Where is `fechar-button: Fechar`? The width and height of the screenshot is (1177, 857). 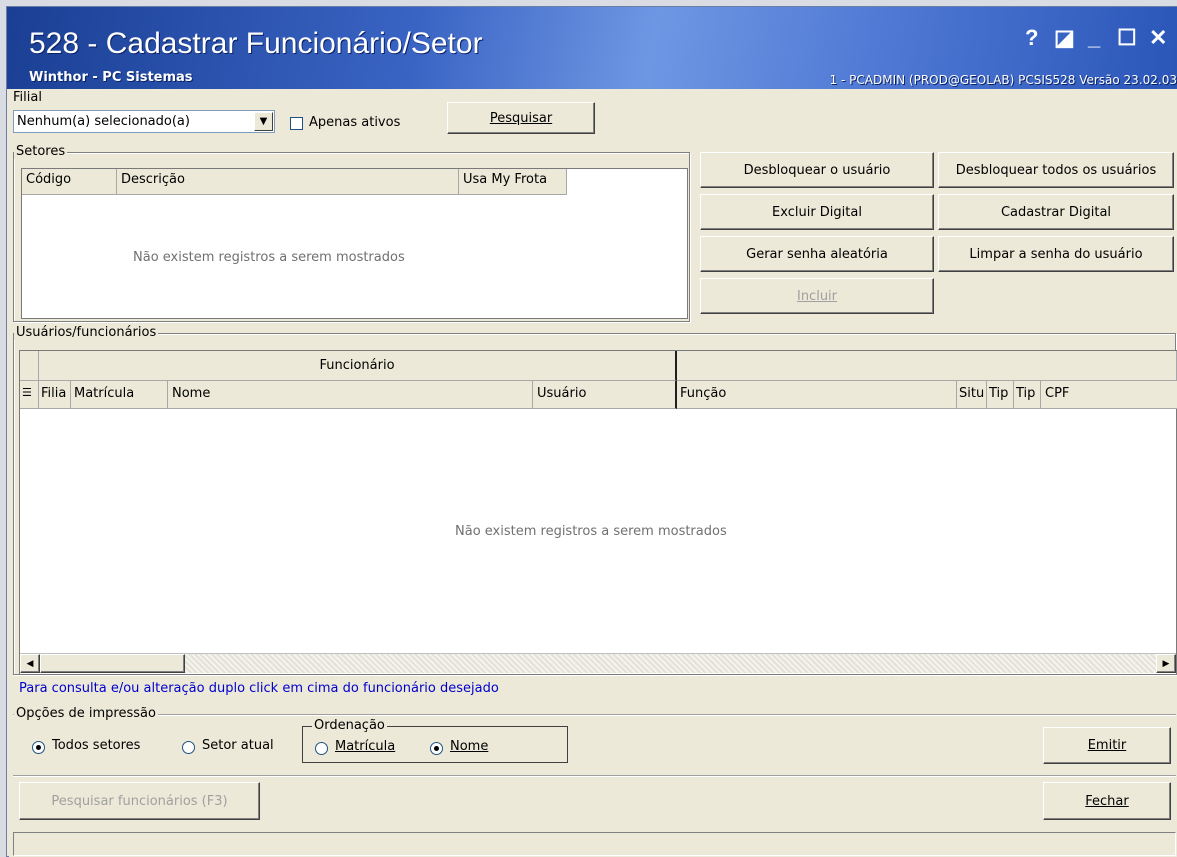
fechar-button: Fechar is located at coordinates (1107, 801).